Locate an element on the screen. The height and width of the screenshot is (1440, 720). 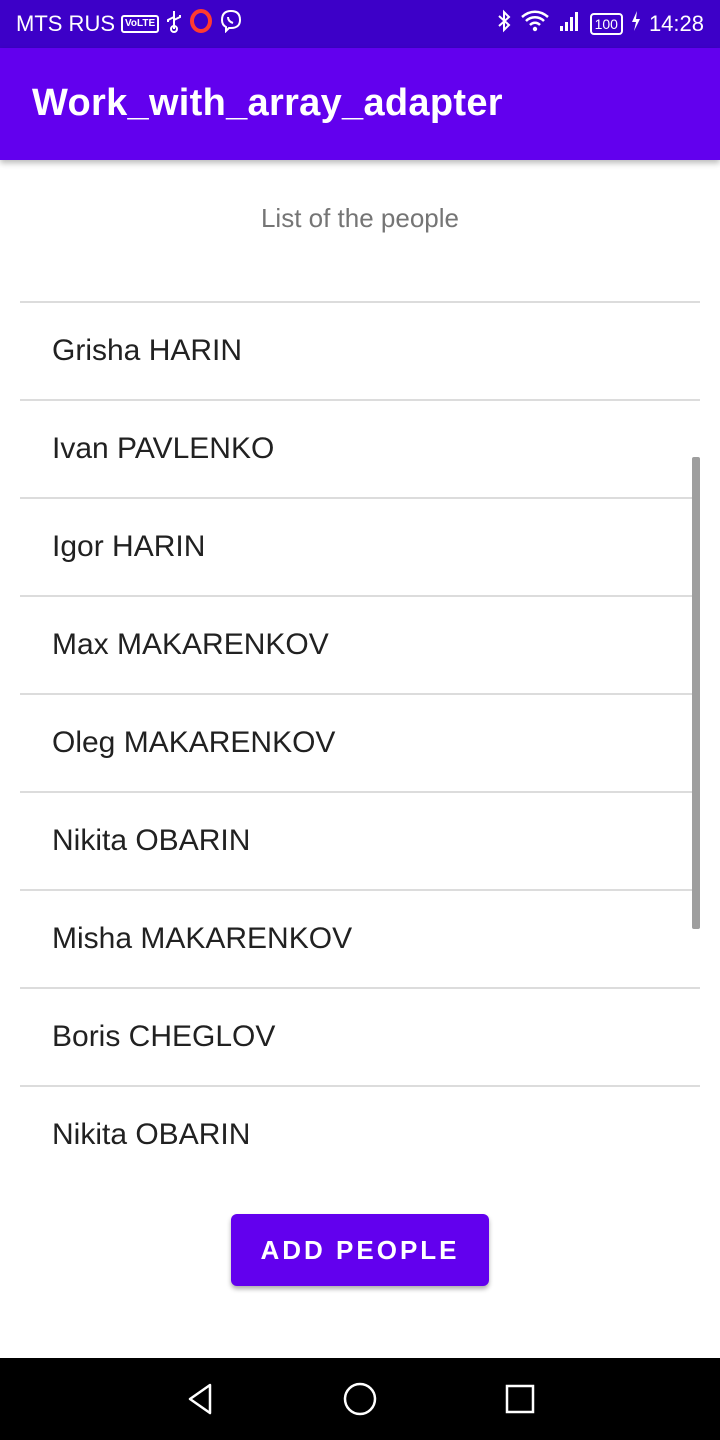
opera-icon is located at coordinates (201, 24).